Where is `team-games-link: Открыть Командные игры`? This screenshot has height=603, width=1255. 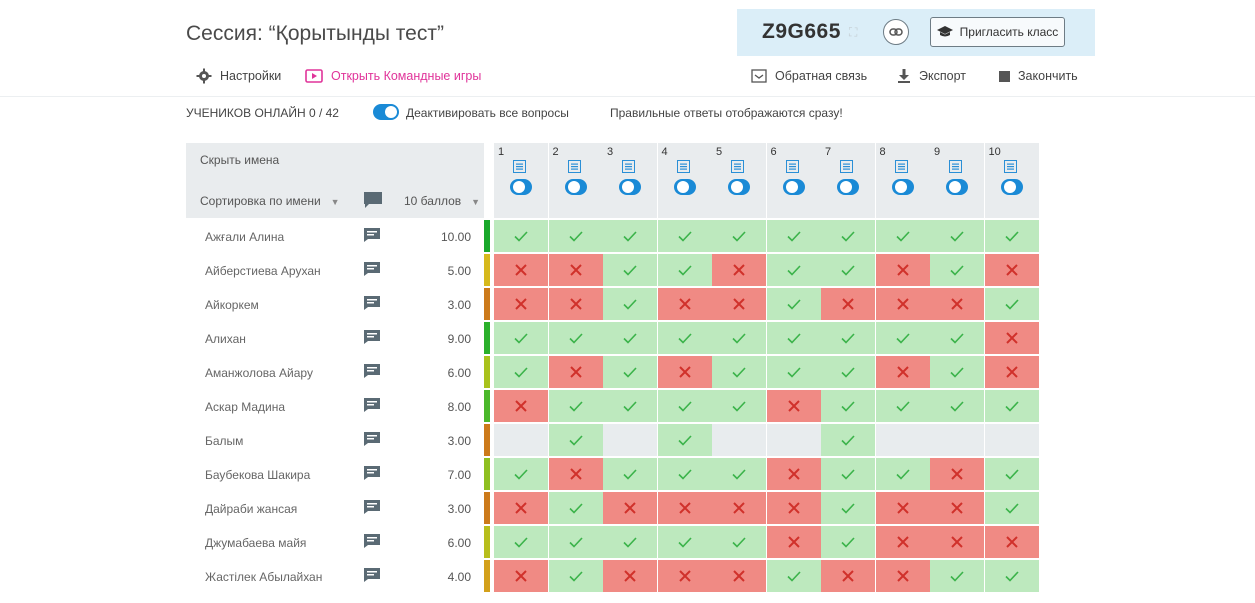
team-games-link: Открыть Командные игры is located at coordinates (393, 76).